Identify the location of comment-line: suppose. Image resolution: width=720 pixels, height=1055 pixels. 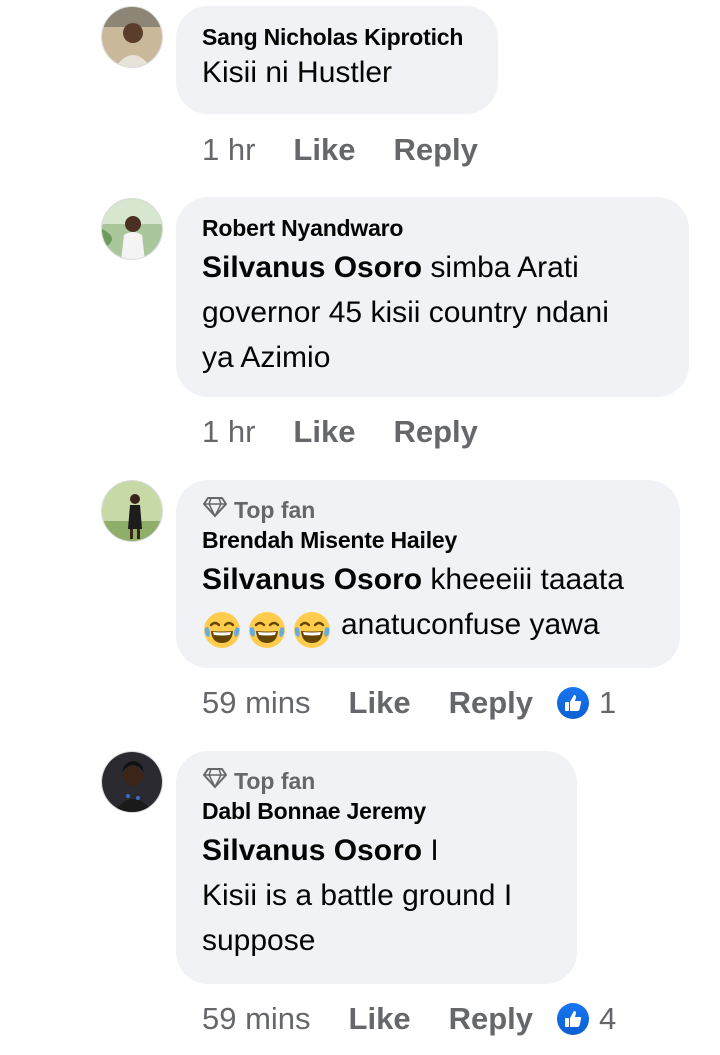
(259, 940).